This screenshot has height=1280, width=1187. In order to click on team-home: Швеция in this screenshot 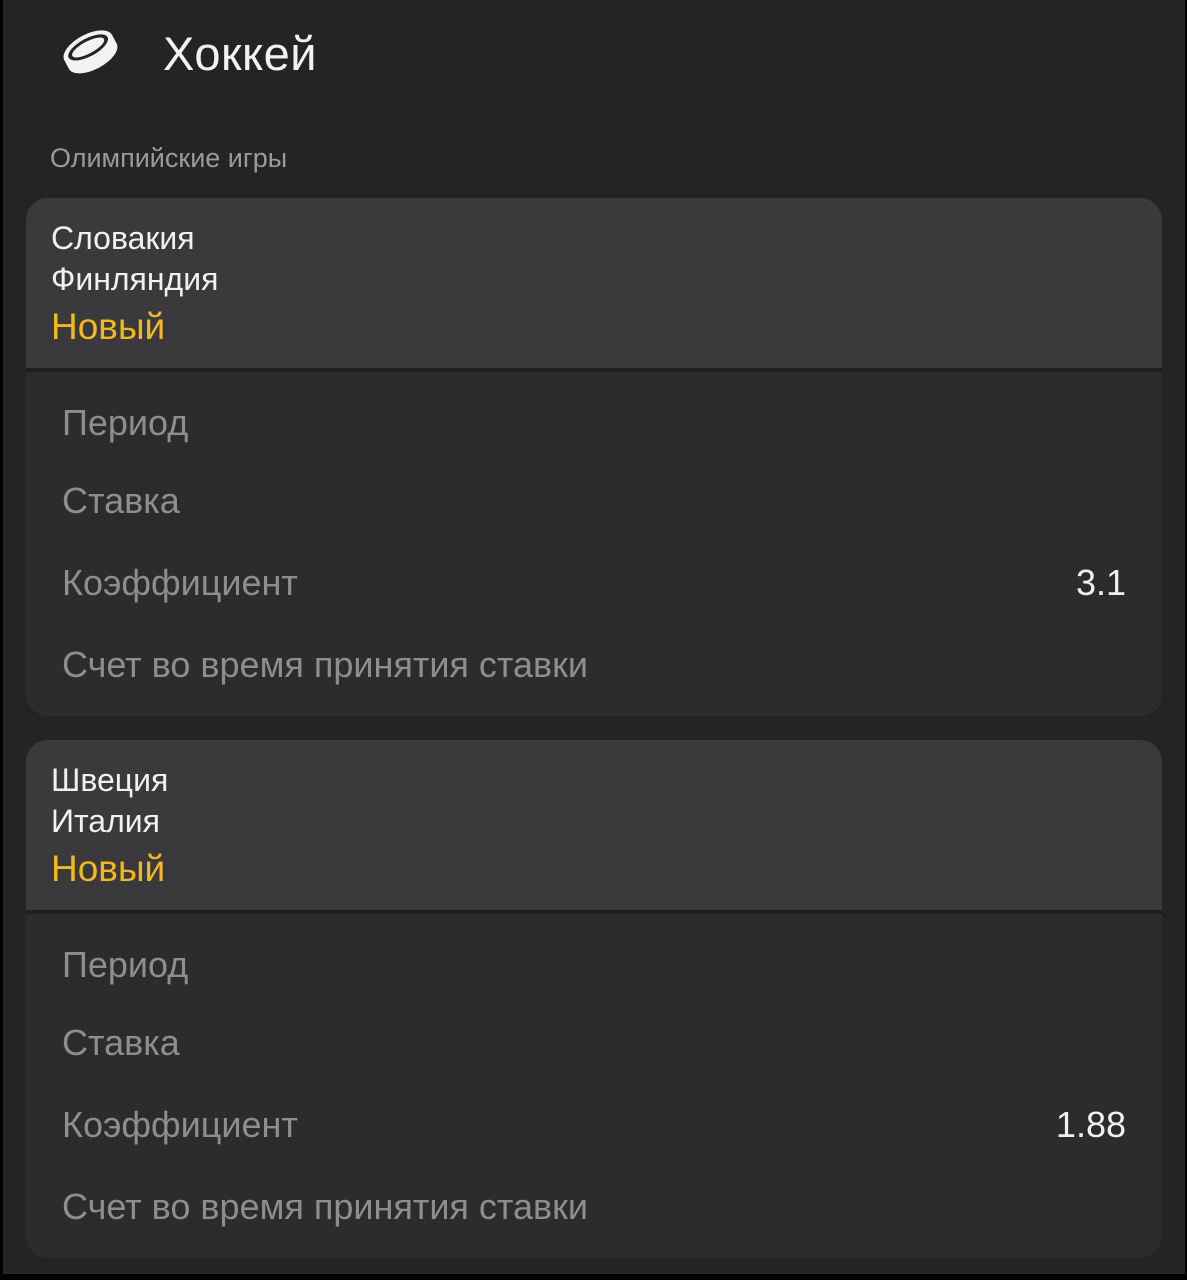, I will do `click(110, 780)`.